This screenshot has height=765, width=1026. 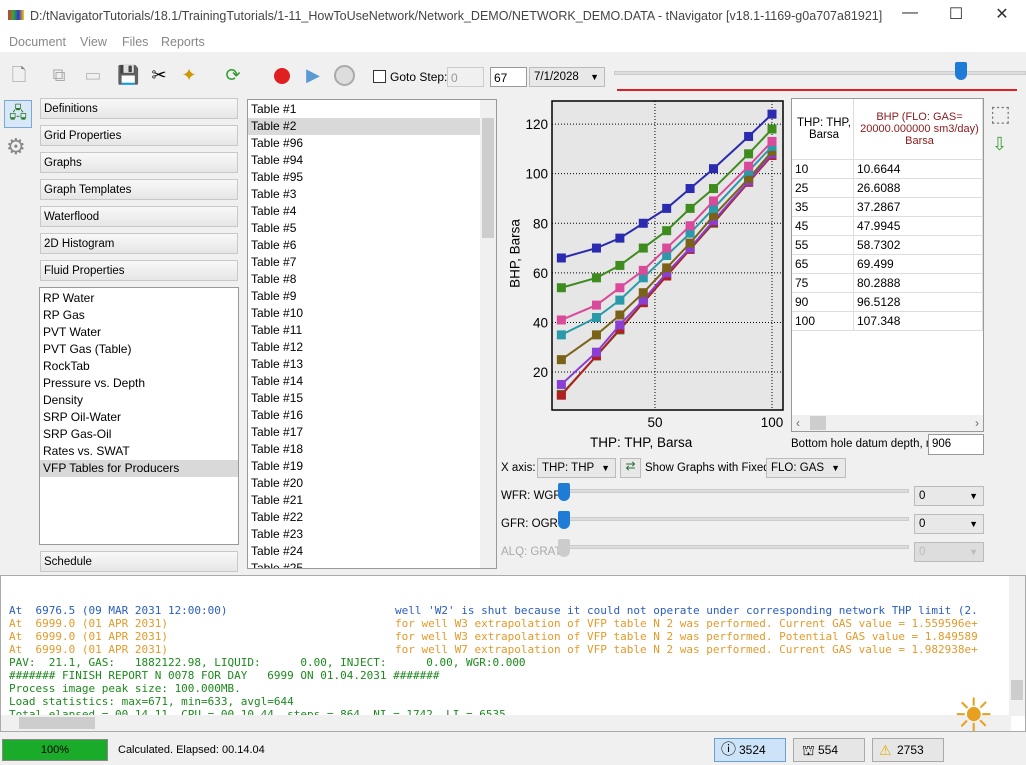 What do you see at coordinates (364, 564) in the screenshot?
I see `table-list-item: Table #25` at bounding box center [364, 564].